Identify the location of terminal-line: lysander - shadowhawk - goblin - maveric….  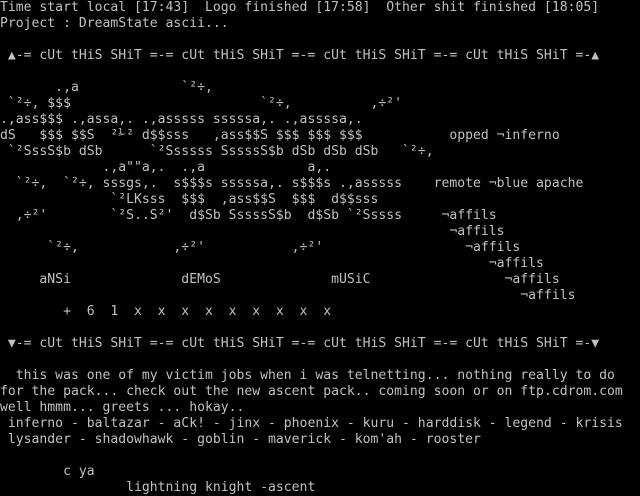
(240, 439).